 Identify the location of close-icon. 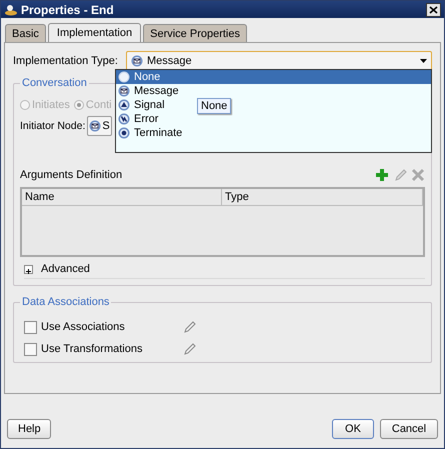
(433, 10).